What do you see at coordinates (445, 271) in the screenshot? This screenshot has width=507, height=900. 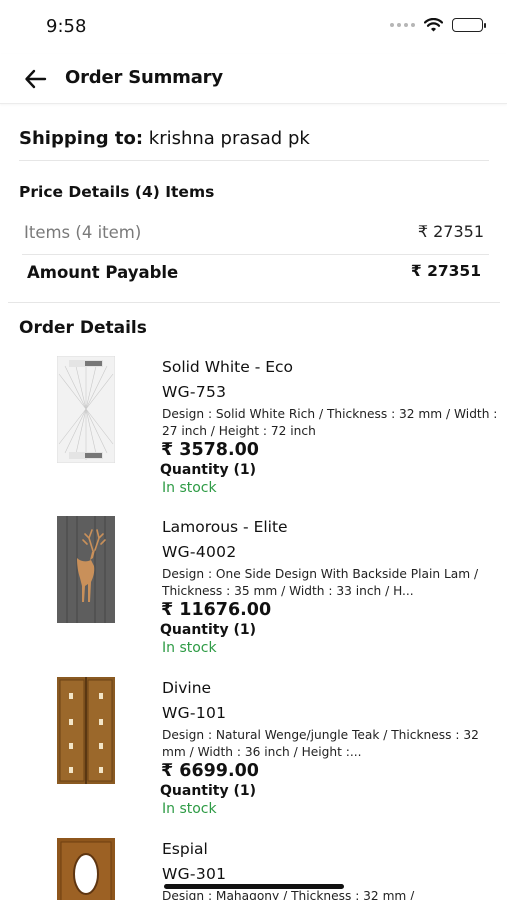 I see `amount-payable-value: ₹ 27351` at bounding box center [445, 271].